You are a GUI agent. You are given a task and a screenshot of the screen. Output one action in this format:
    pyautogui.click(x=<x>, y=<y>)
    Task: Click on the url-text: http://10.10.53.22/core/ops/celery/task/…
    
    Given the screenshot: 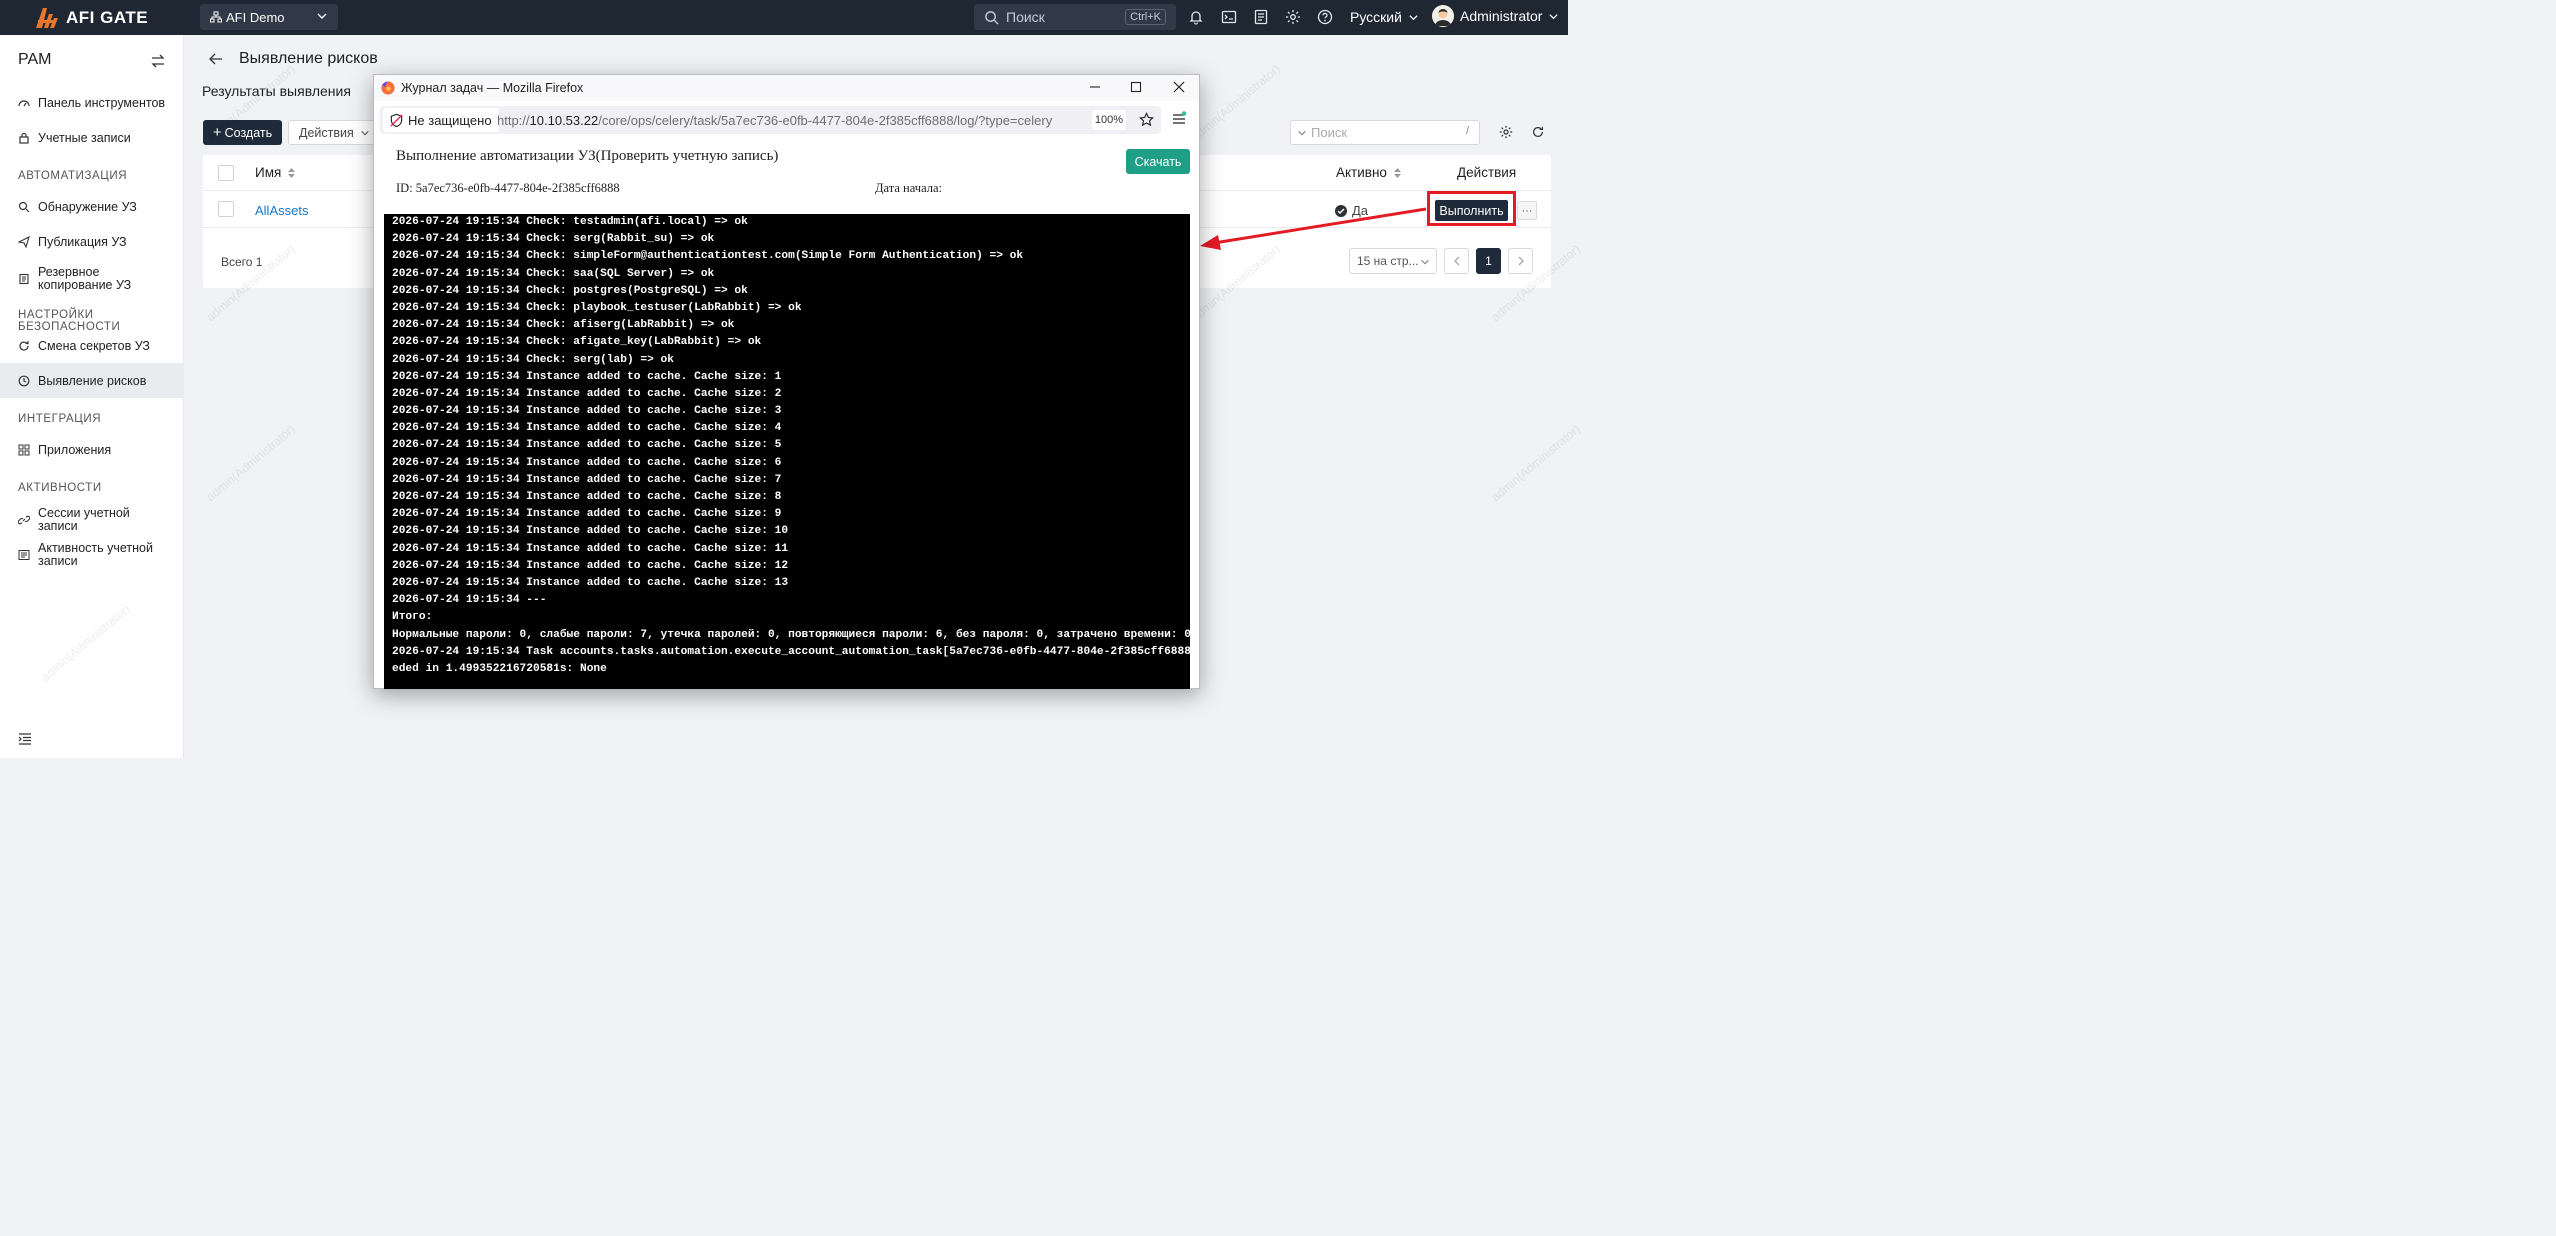 What is the action you would take?
    pyautogui.click(x=774, y=120)
    